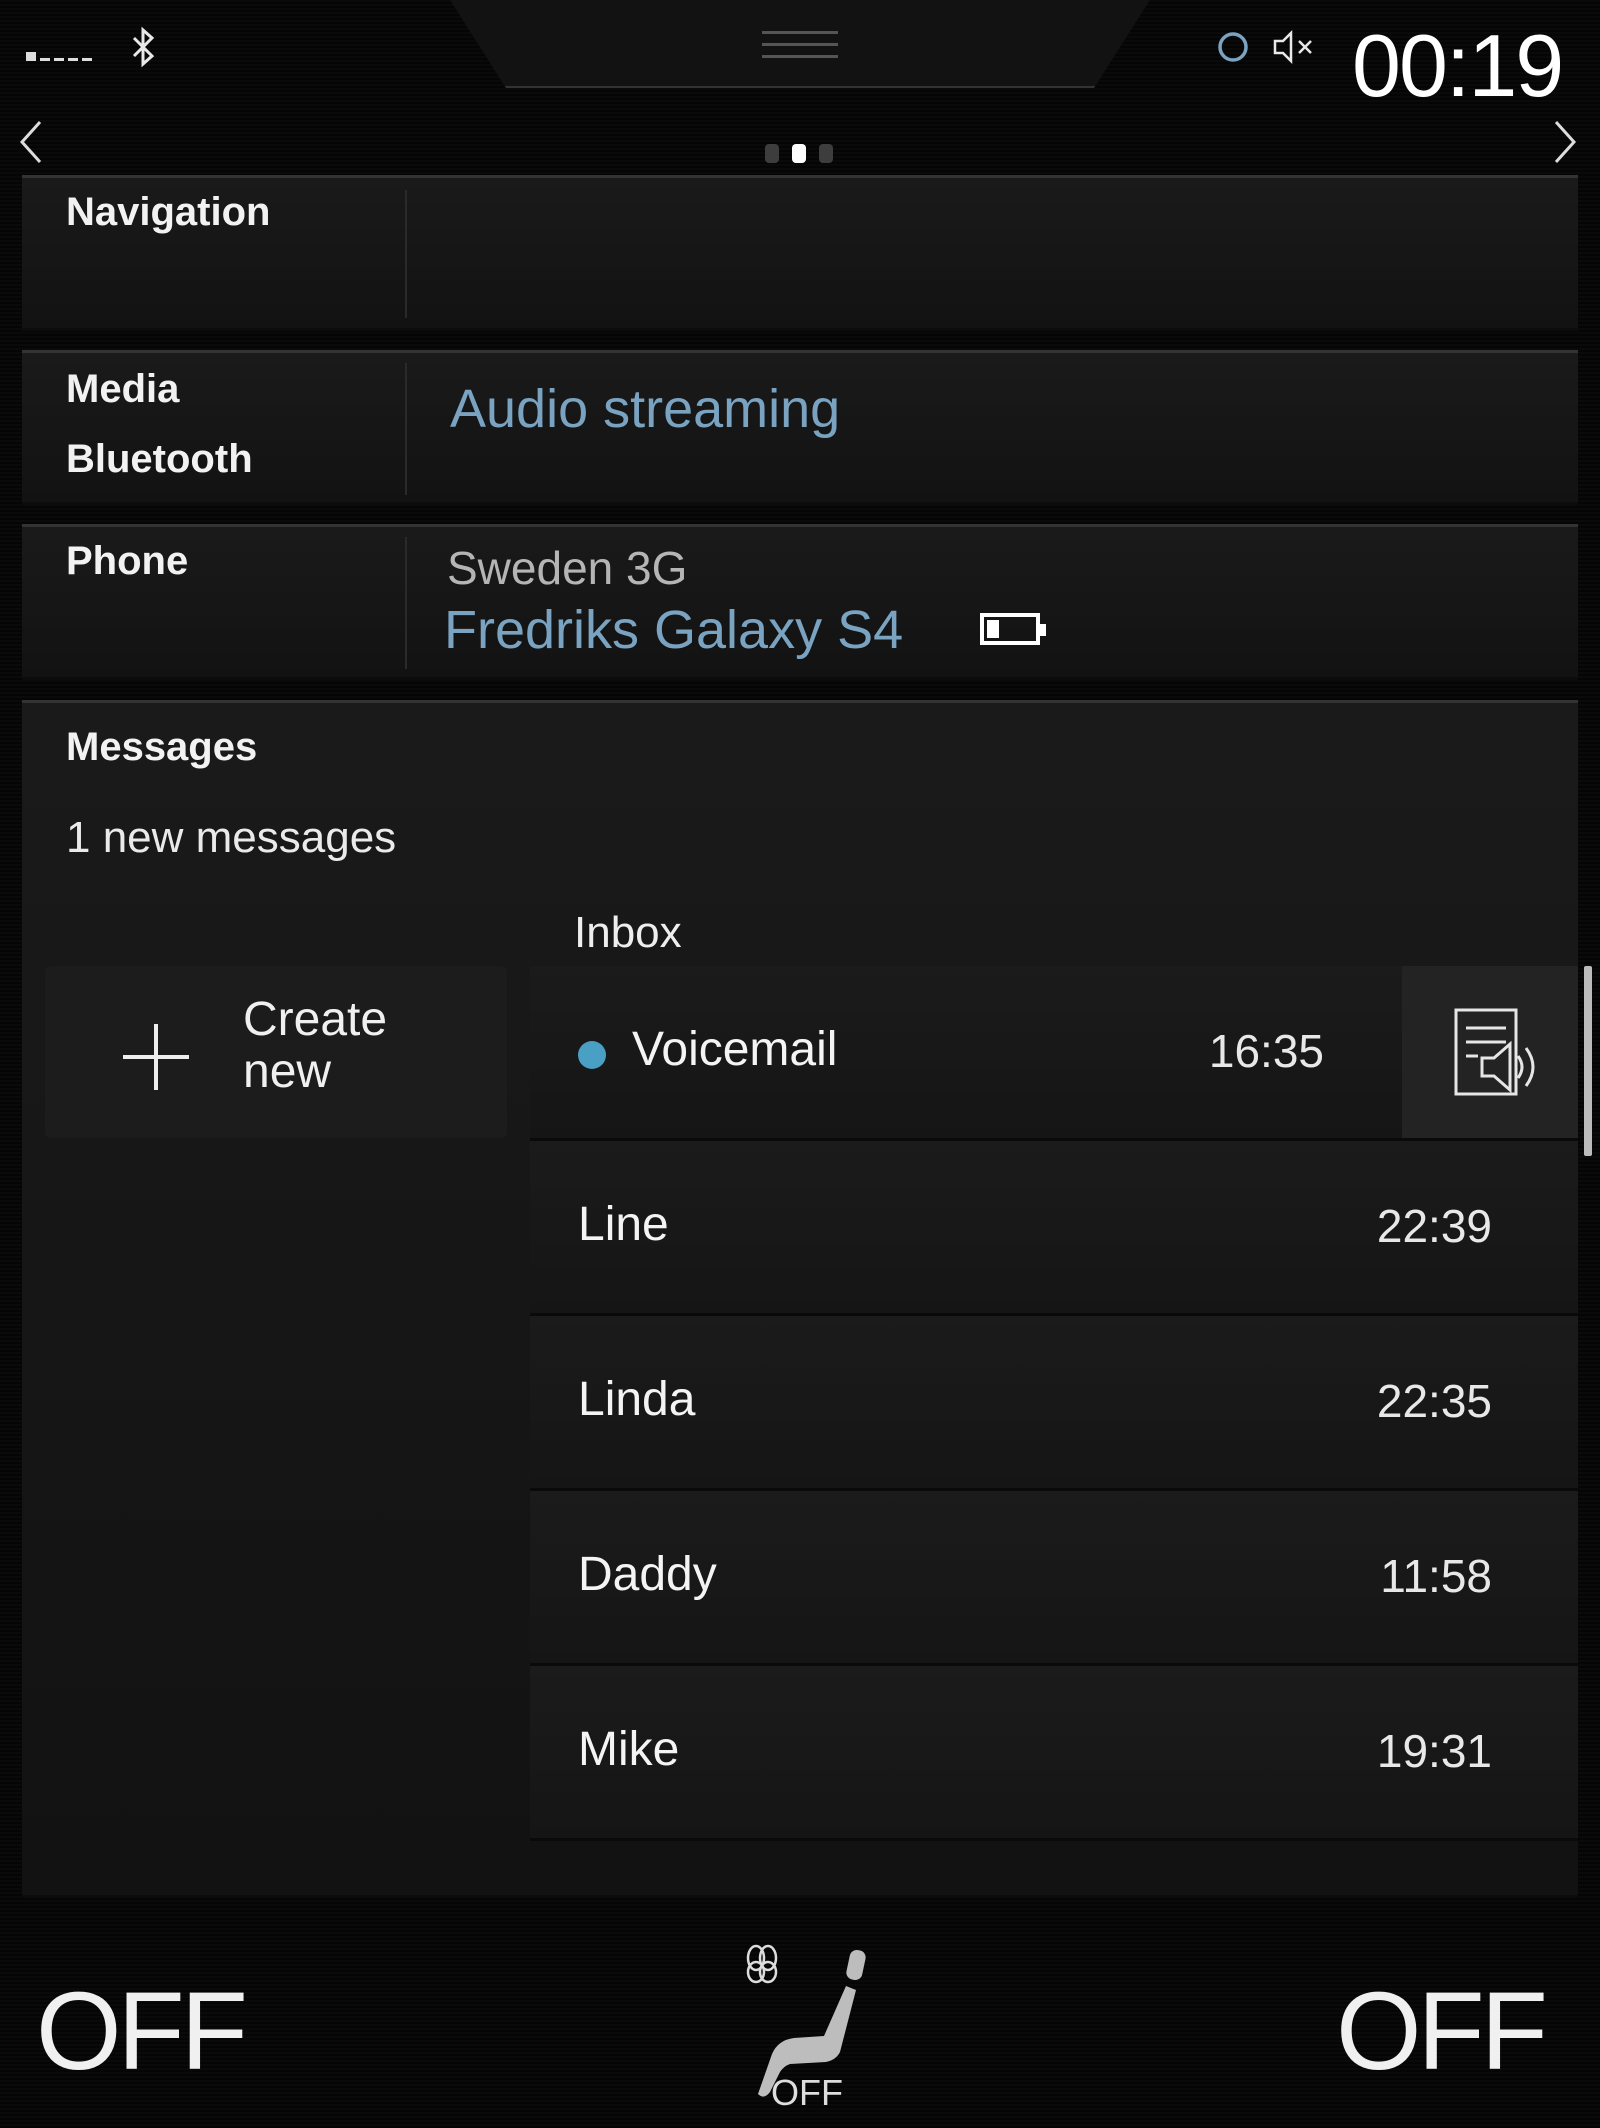  I want to click on sender-name: Linda, so click(637, 1399).